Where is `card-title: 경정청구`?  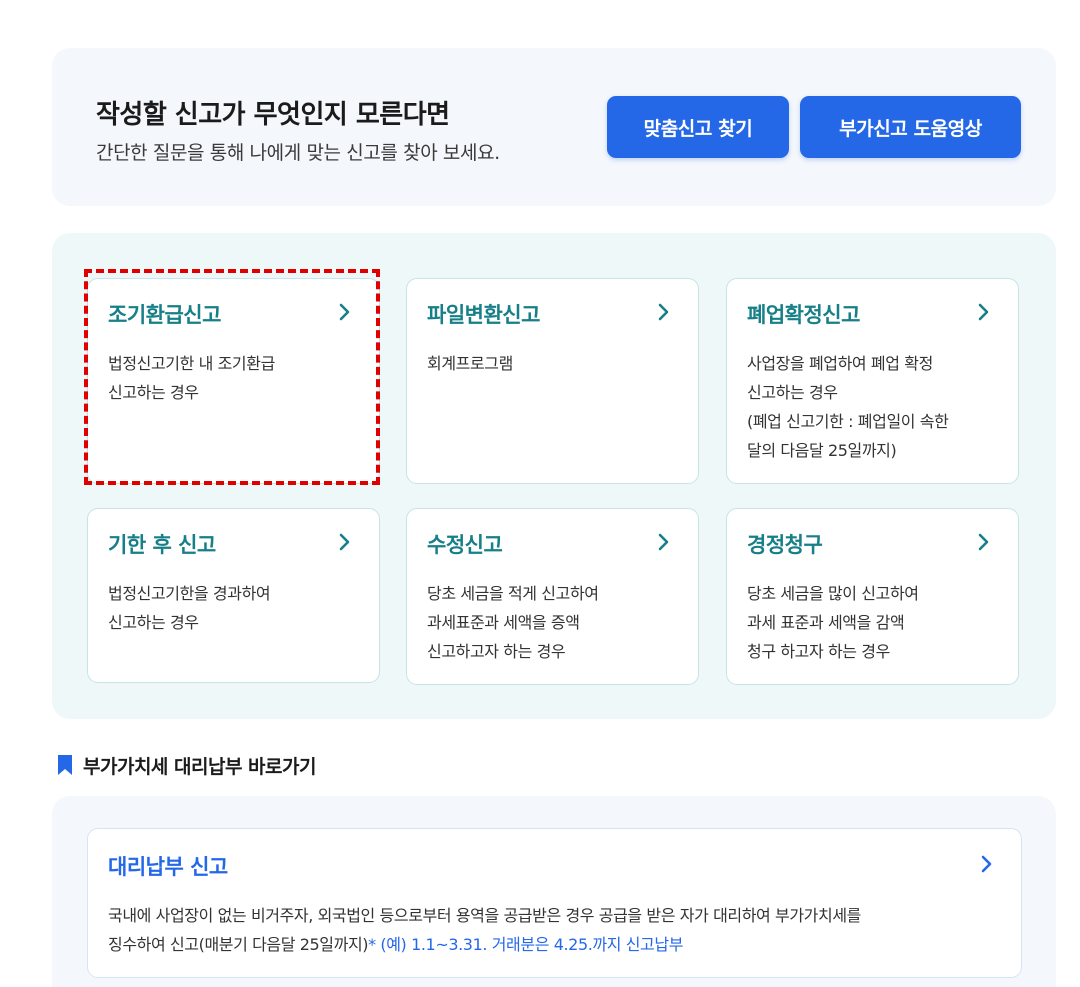 card-title: 경정청구 is located at coordinates (785, 545).